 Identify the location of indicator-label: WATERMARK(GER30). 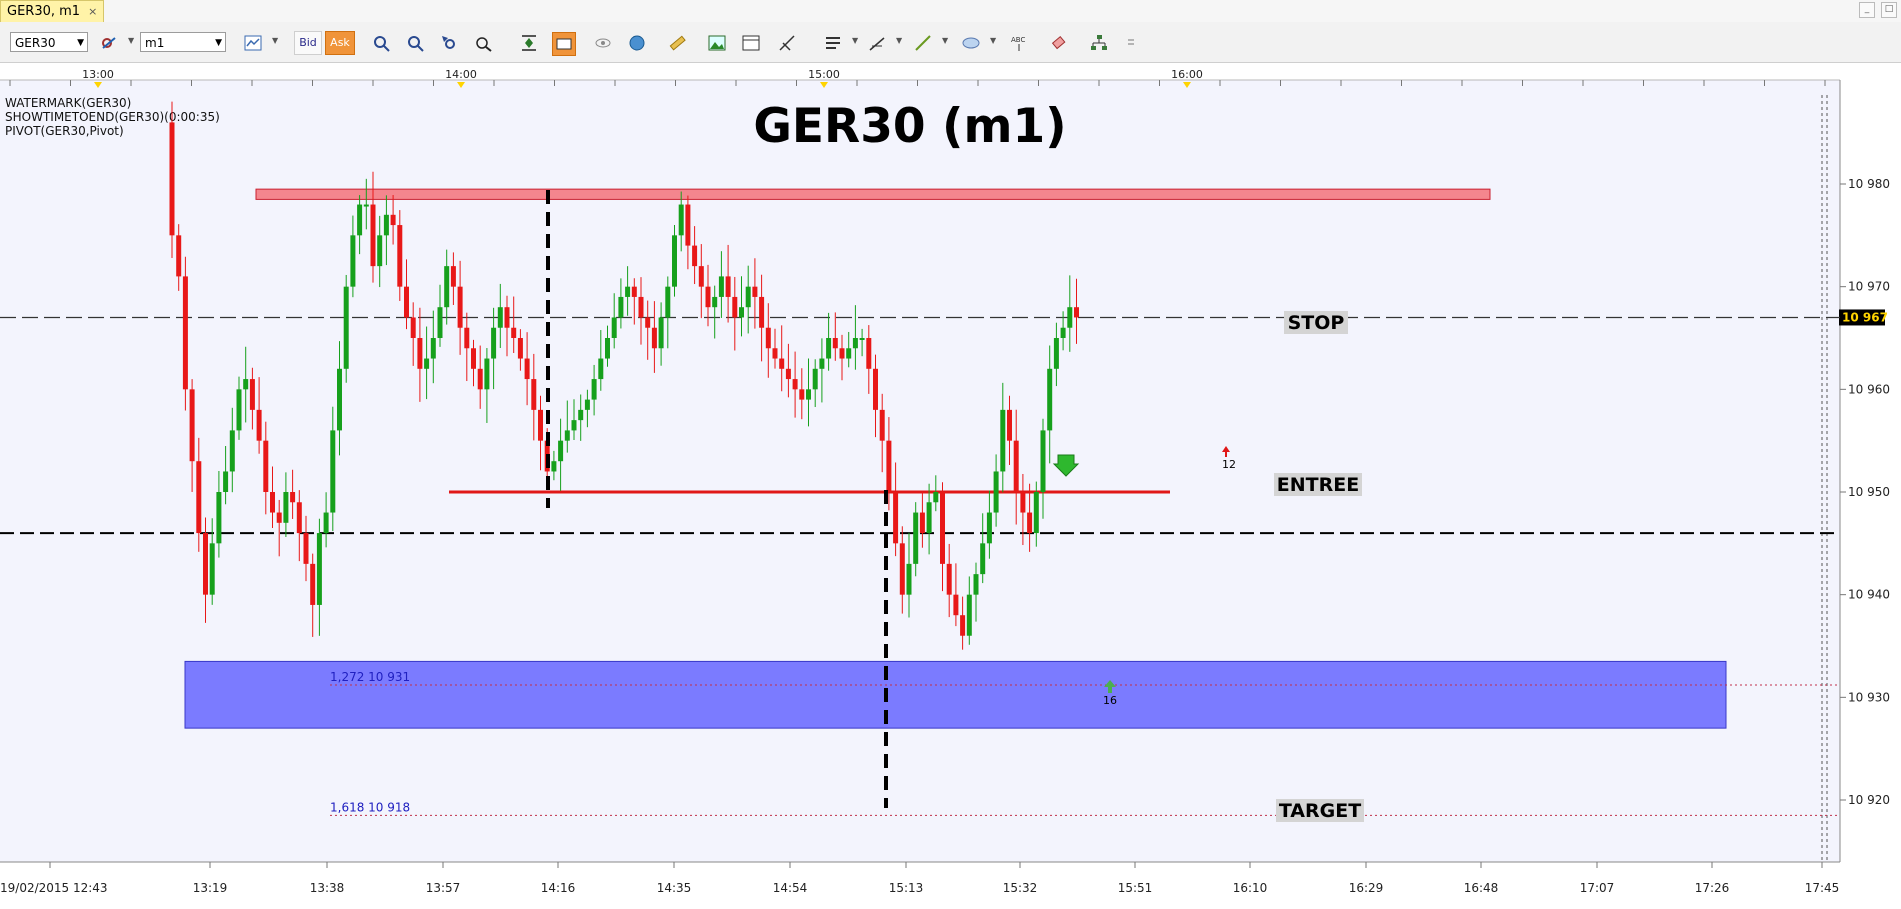
(68, 103).